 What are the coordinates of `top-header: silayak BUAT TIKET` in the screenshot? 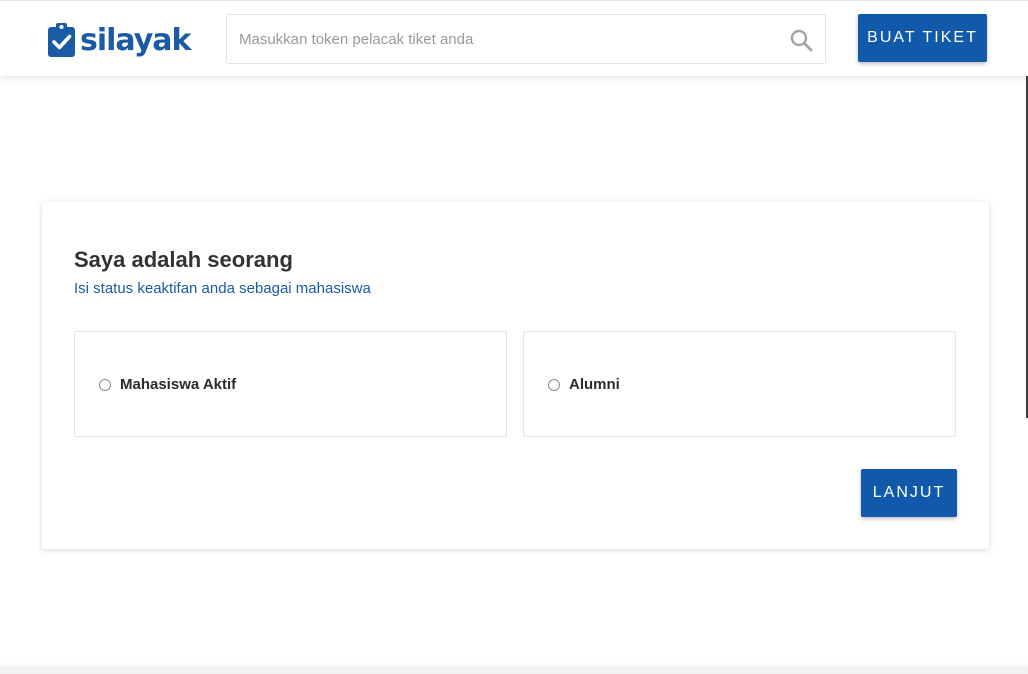 It's located at (514, 38).